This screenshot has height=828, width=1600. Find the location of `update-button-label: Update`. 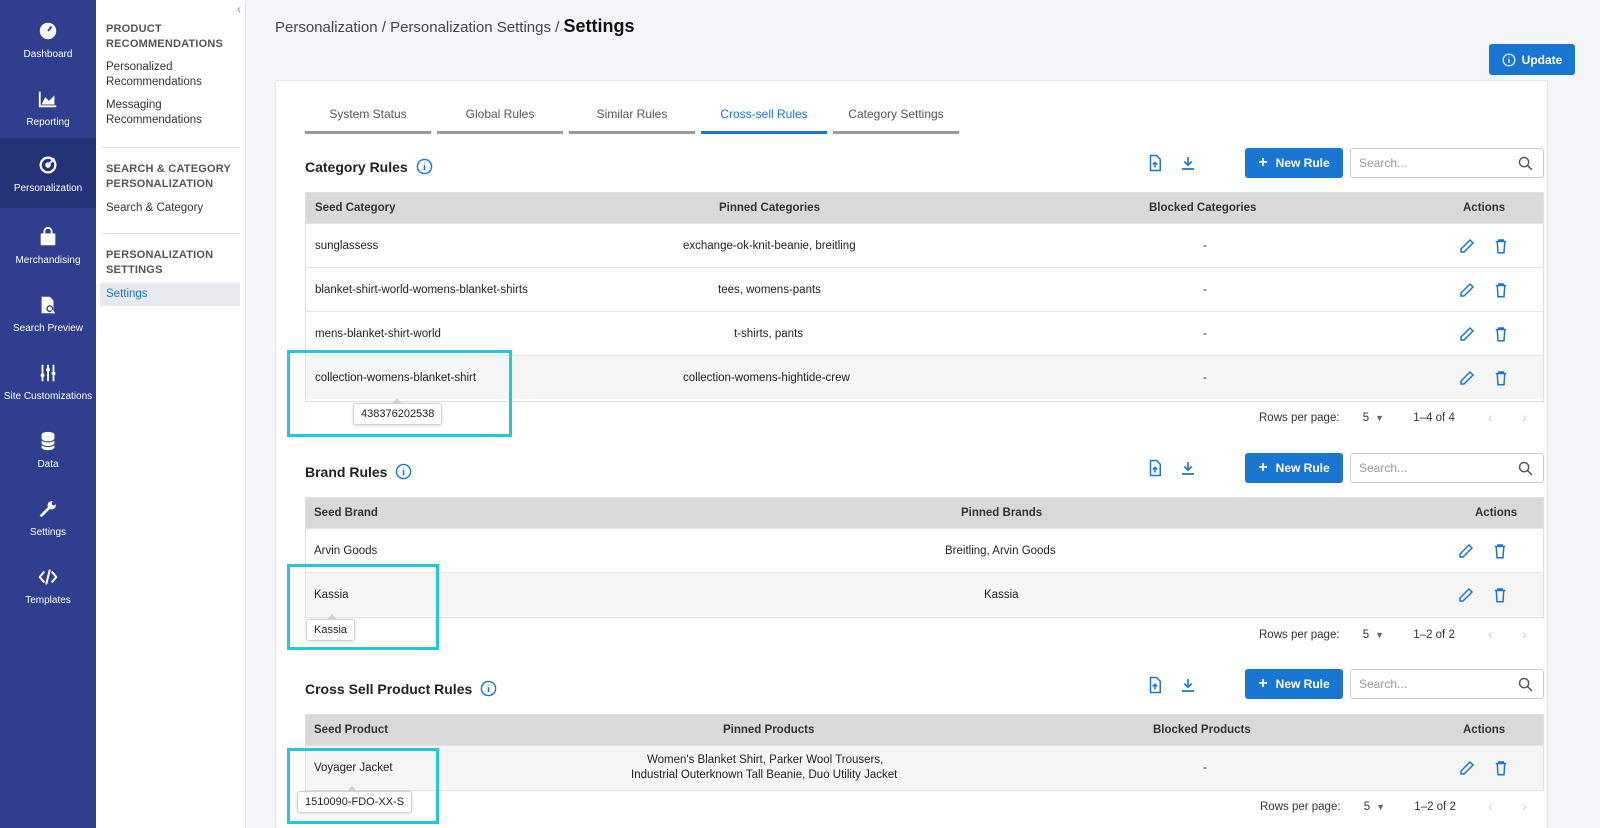

update-button-label: Update is located at coordinates (1542, 59).